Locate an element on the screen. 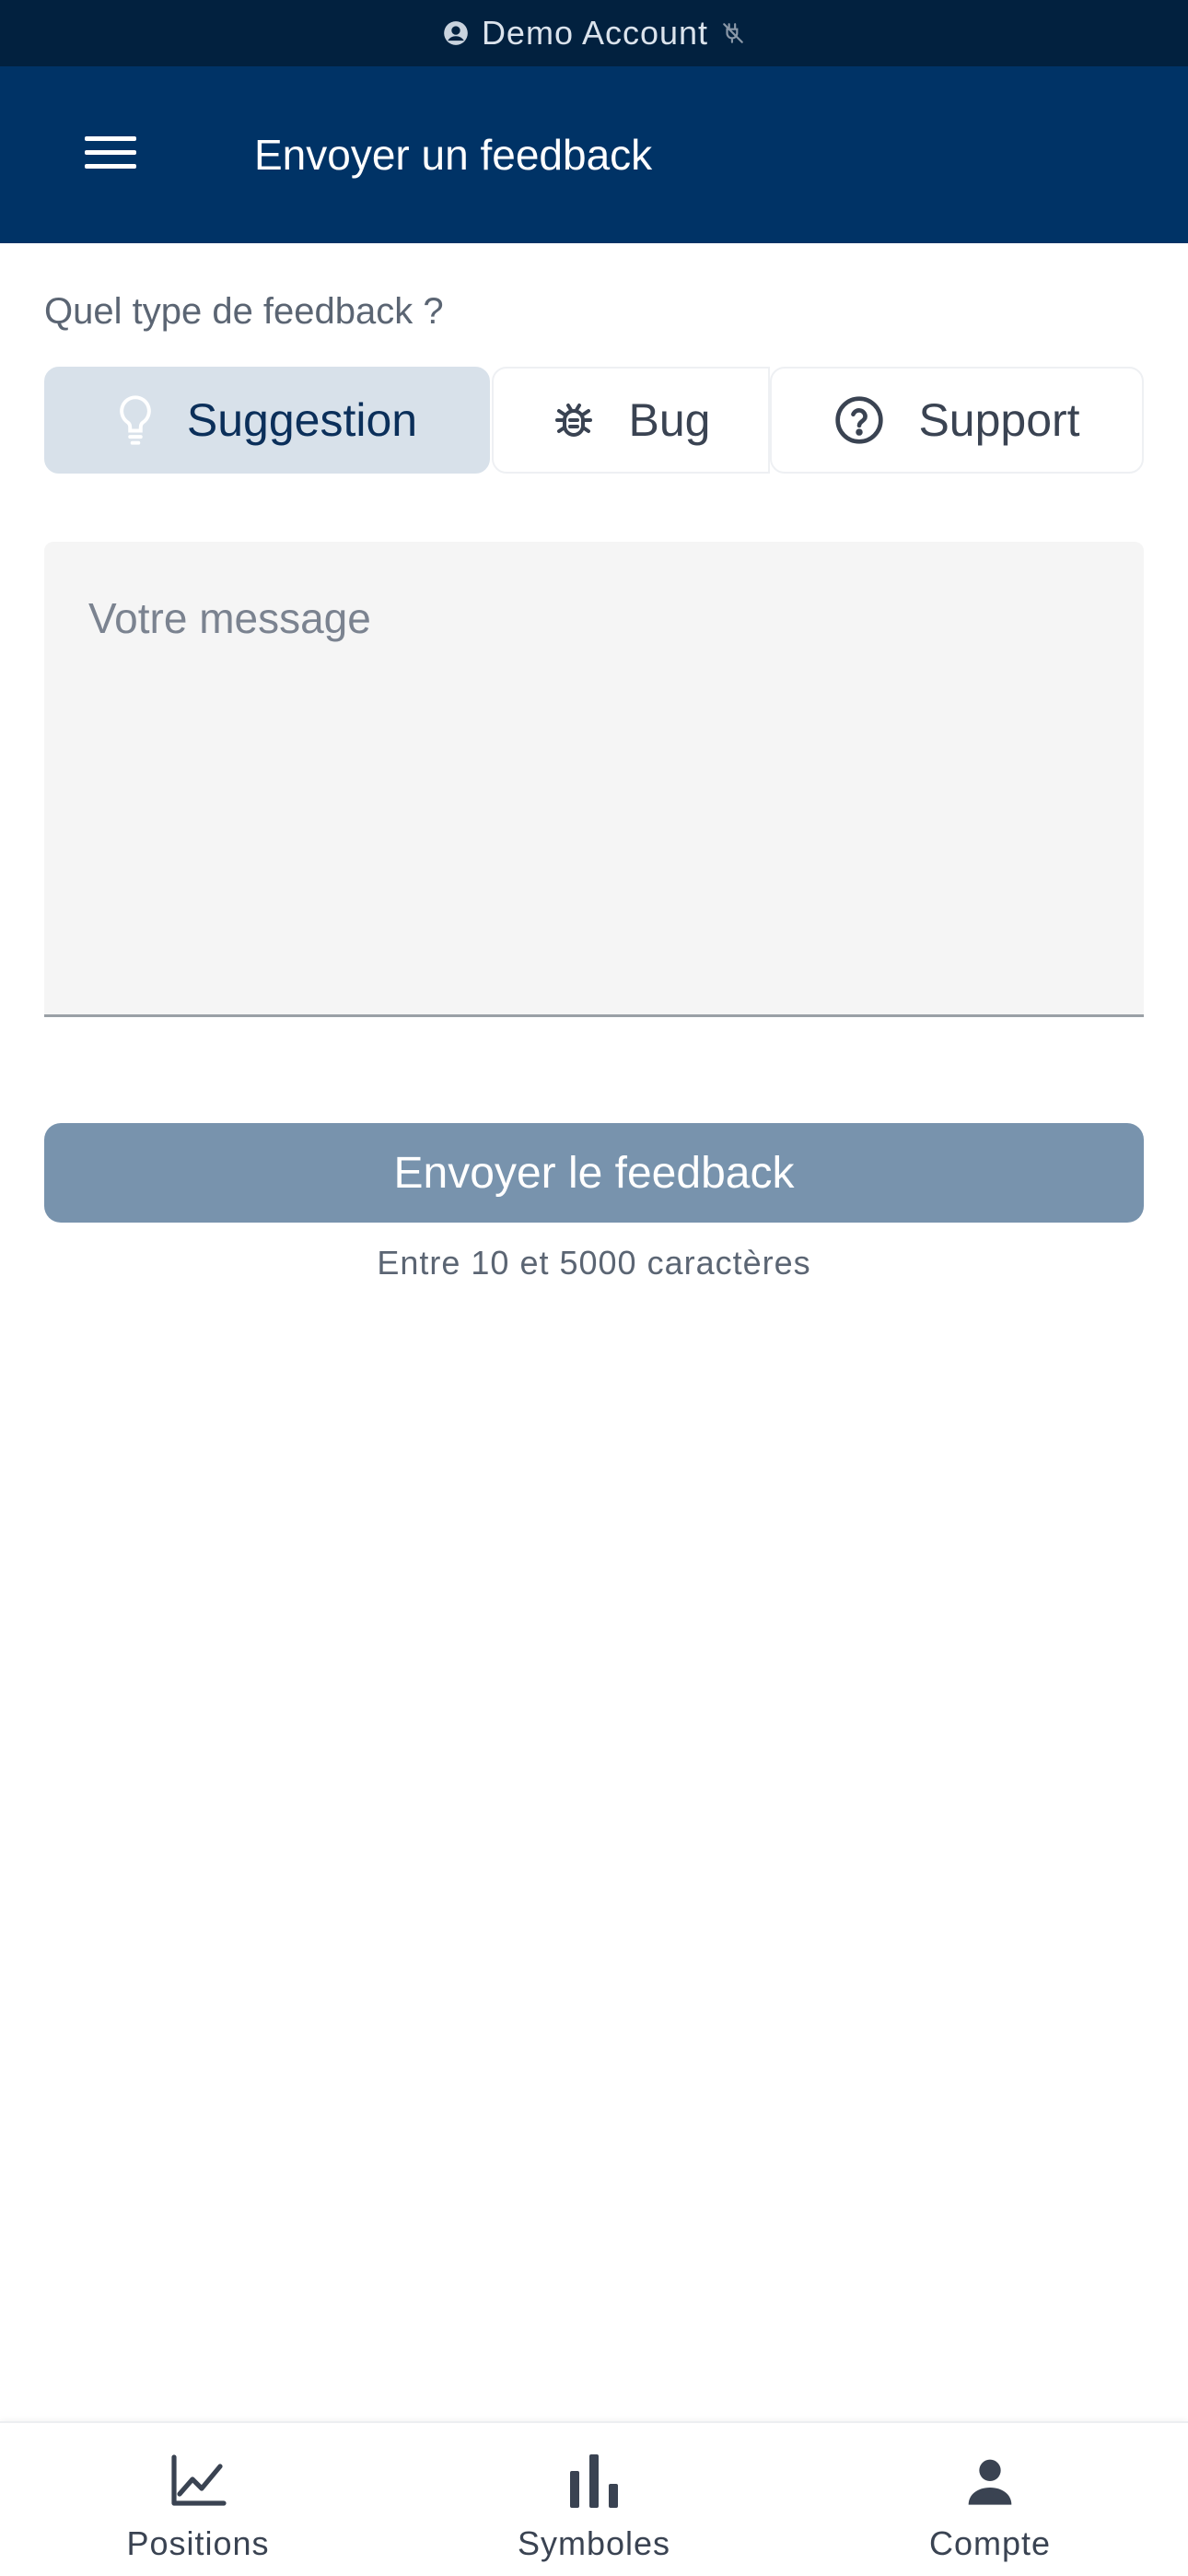  nav-item-compte: Compte is located at coordinates (990, 2499).